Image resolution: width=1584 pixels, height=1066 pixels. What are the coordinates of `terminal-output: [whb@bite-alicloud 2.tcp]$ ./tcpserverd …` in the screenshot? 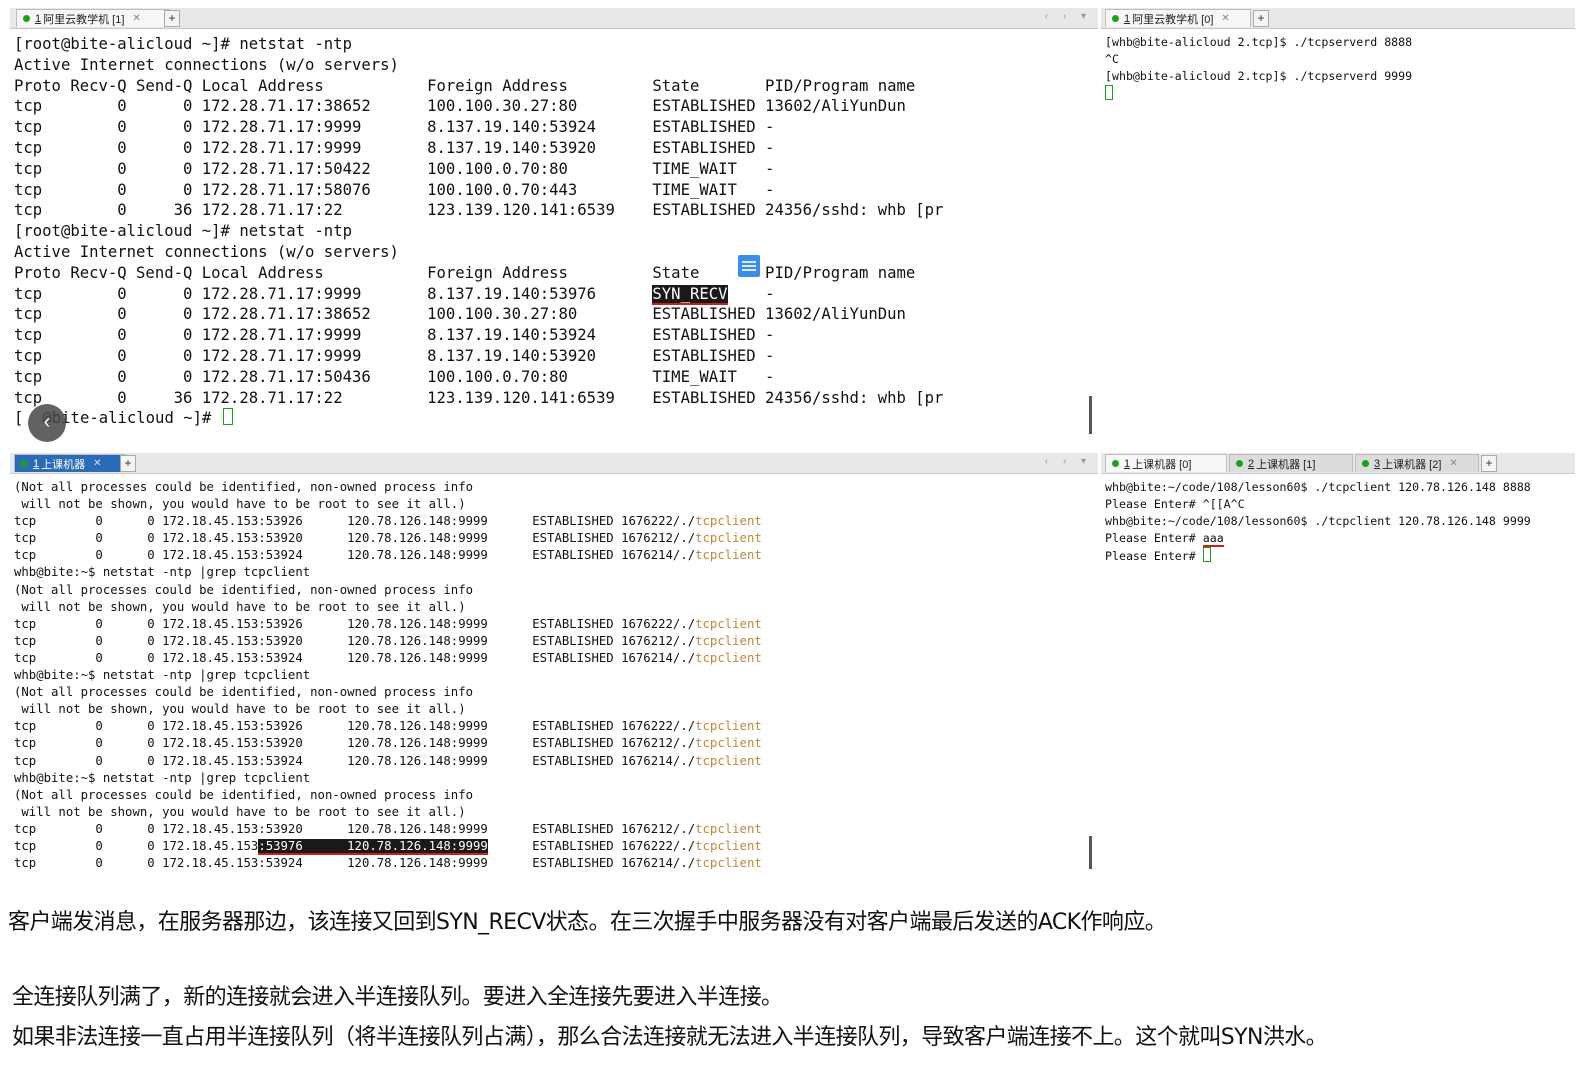 It's located at (1334, 67).